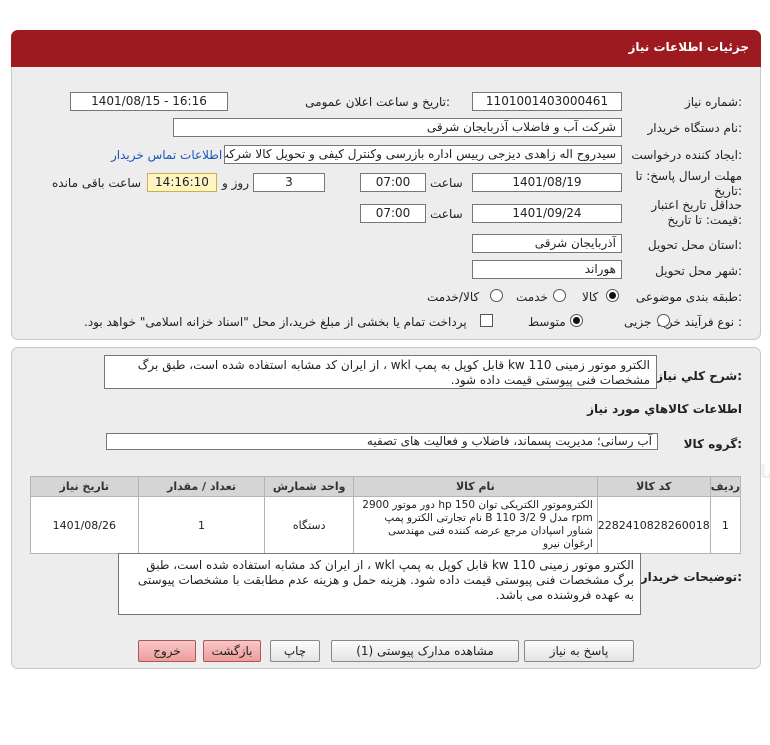 The height and width of the screenshot is (745, 770). Describe the element at coordinates (446, 214) in the screenshot. I see `validity-time-label: ساعت` at that location.